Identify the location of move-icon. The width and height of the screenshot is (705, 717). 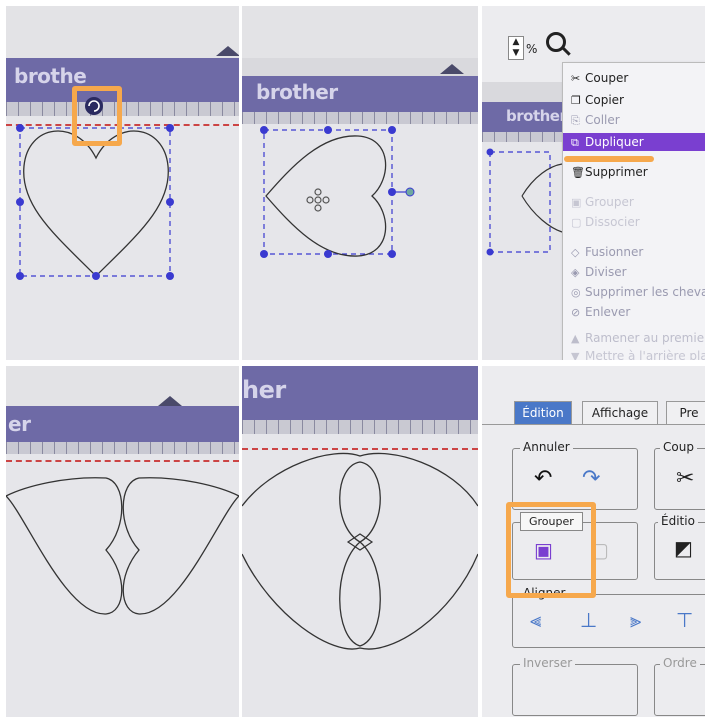
(318, 200).